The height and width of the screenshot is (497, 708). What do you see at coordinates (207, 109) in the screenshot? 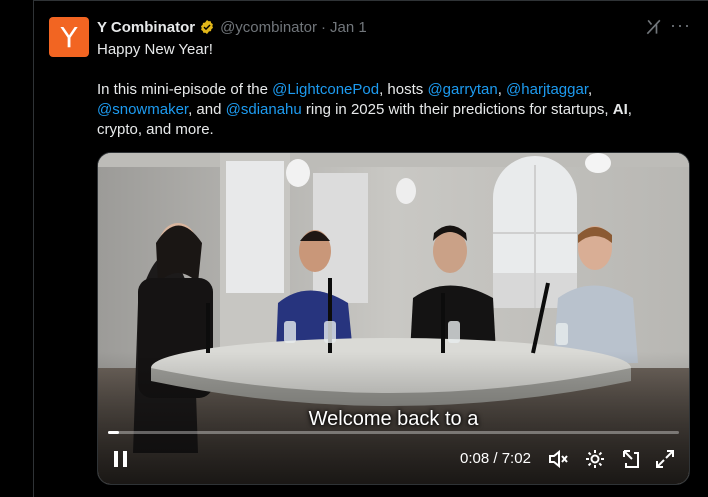
I see `text-segment: , and` at bounding box center [207, 109].